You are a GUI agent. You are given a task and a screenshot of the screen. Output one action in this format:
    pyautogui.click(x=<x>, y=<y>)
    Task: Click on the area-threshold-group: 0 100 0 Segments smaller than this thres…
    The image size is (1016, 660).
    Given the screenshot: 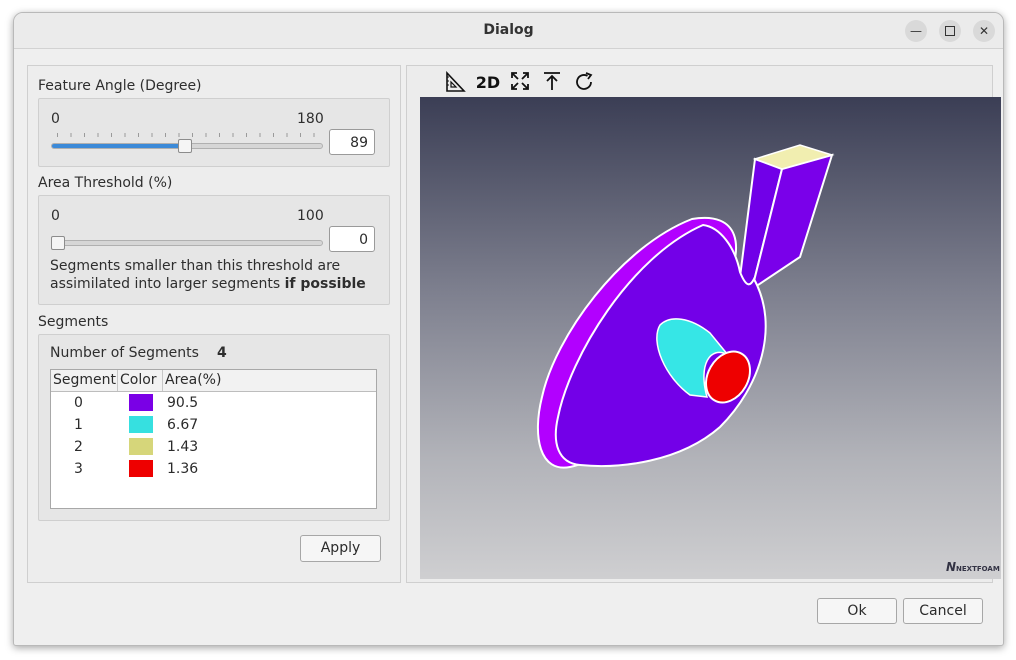 What is the action you would take?
    pyautogui.click(x=214, y=250)
    